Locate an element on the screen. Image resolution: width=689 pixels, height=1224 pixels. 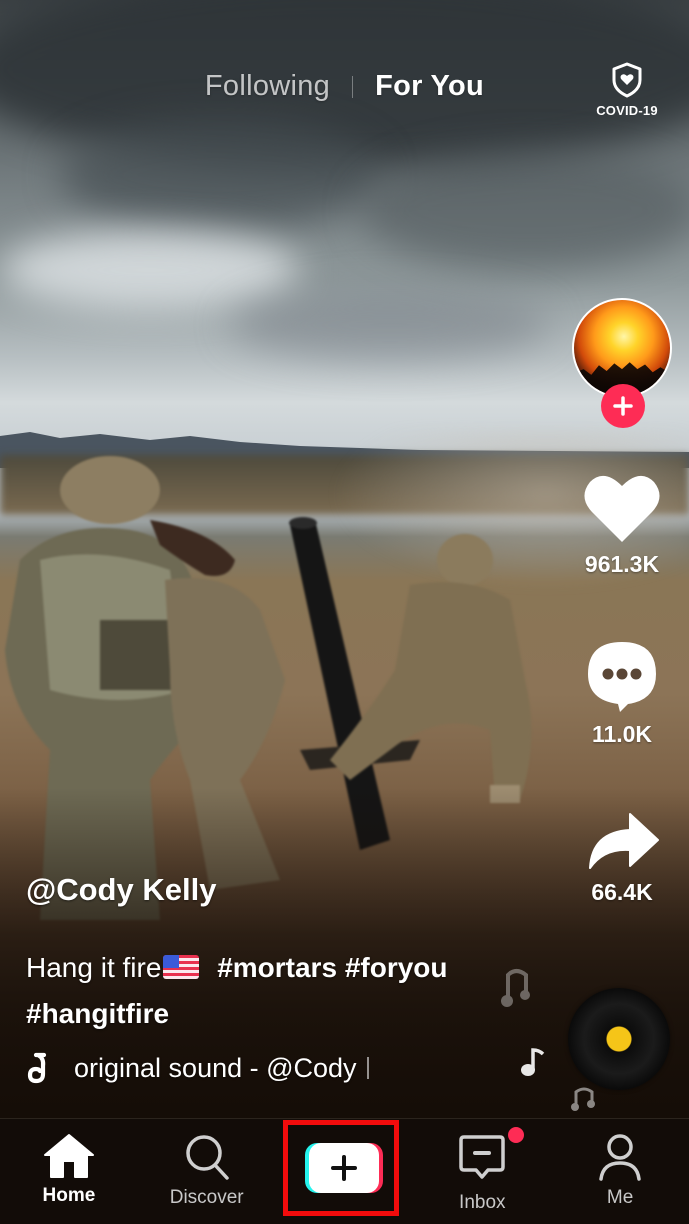
nav-discover: Discover is located at coordinates (207, 1171).